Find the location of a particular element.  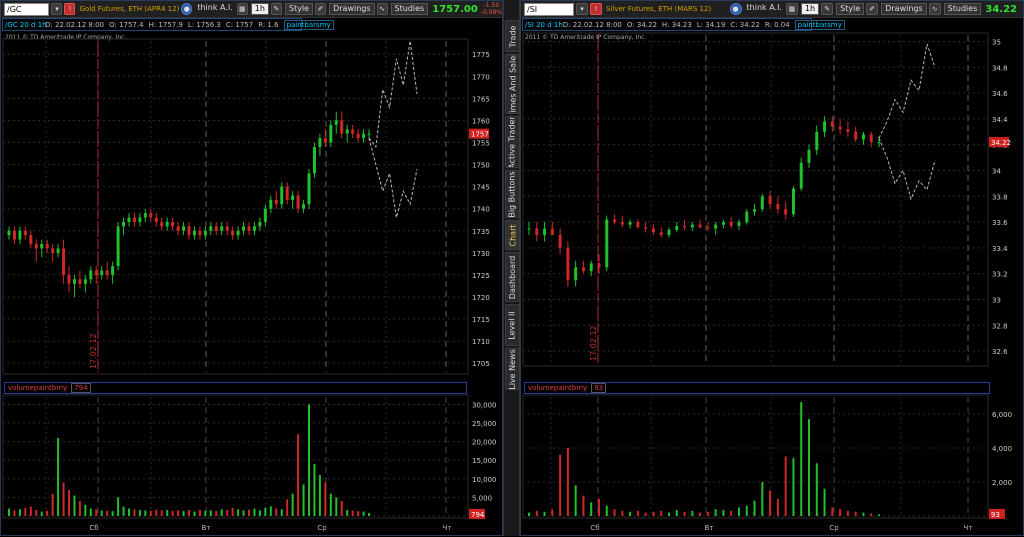

tab-chart: Chart is located at coordinates (512, 235).